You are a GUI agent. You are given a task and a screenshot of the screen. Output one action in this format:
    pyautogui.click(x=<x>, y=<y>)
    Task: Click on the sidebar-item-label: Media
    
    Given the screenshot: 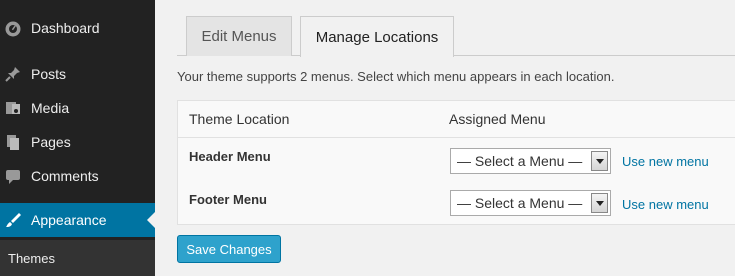 What is the action you would take?
    pyautogui.click(x=50, y=108)
    